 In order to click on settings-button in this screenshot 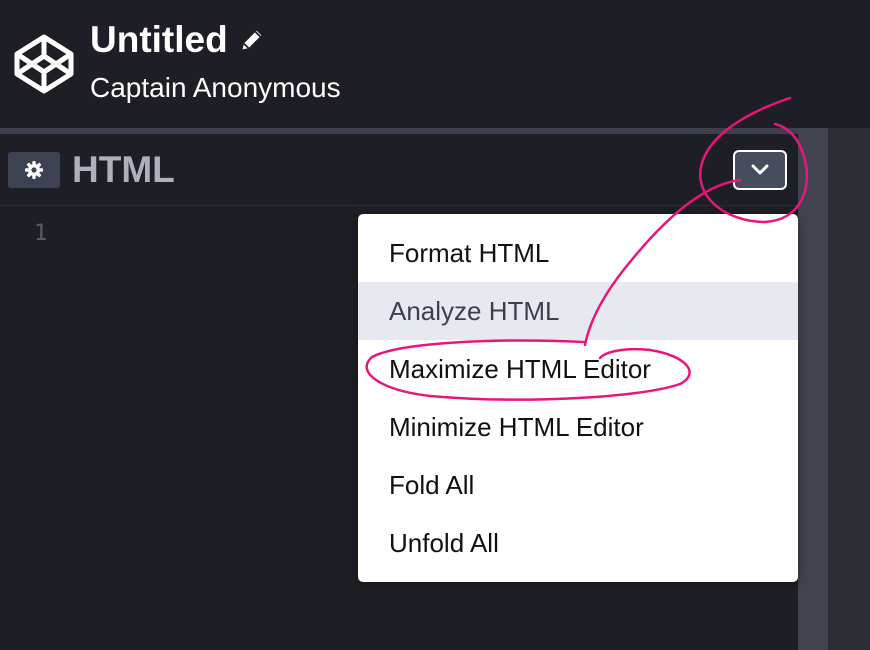, I will do `click(34, 170)`.